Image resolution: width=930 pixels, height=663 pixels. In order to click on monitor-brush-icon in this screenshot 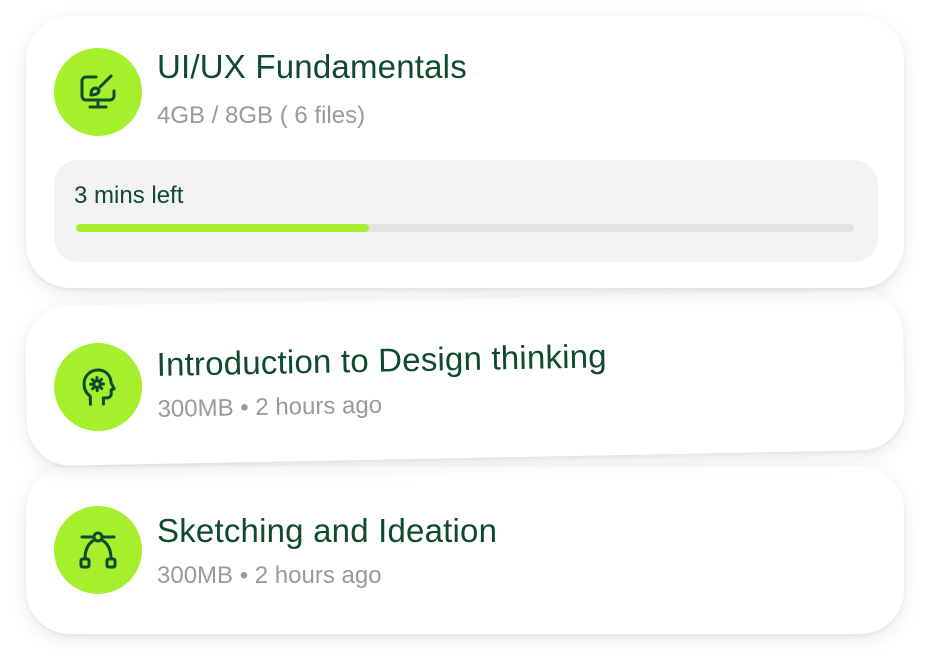, I will do `click(98, 92)`.